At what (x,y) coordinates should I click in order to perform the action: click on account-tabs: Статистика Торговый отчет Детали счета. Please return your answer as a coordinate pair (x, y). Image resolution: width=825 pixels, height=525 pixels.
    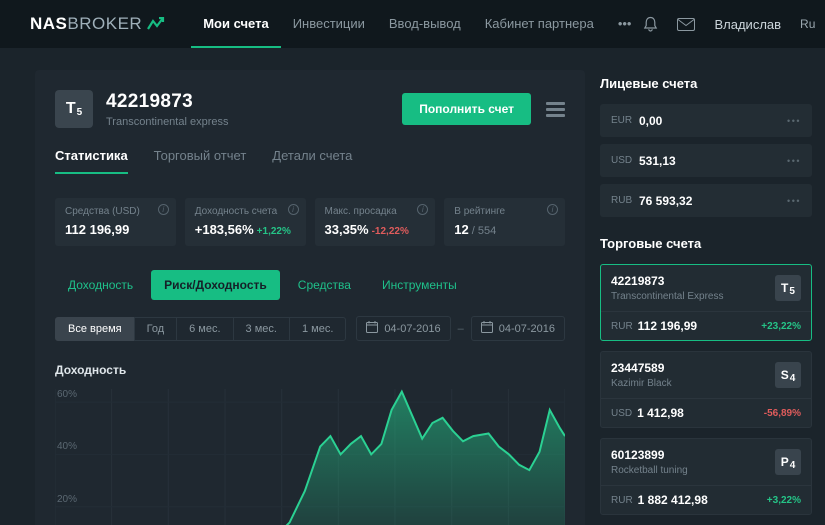
    Looking at the image, I should click on (310, 161).